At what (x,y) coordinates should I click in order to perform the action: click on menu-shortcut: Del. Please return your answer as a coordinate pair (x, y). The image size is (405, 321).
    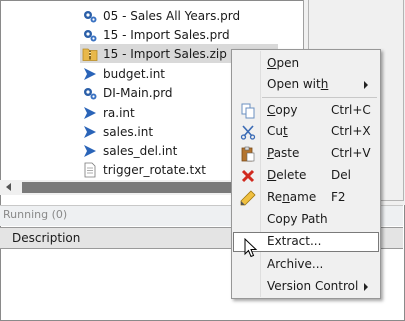
    Looking at the image, I should click on (341, 175).